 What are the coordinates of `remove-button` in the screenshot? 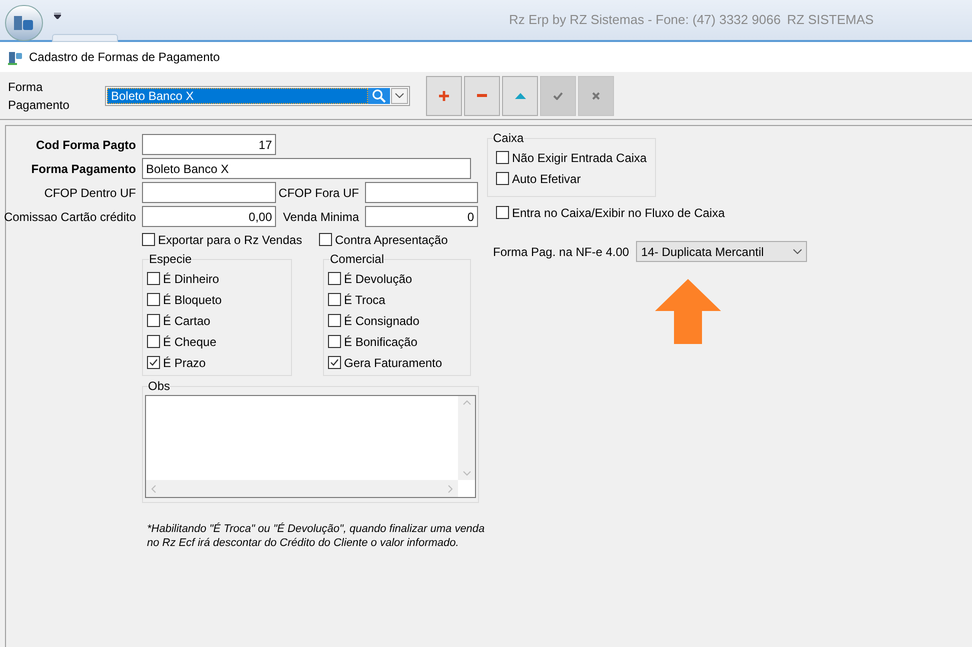 It's located at (482, 96).